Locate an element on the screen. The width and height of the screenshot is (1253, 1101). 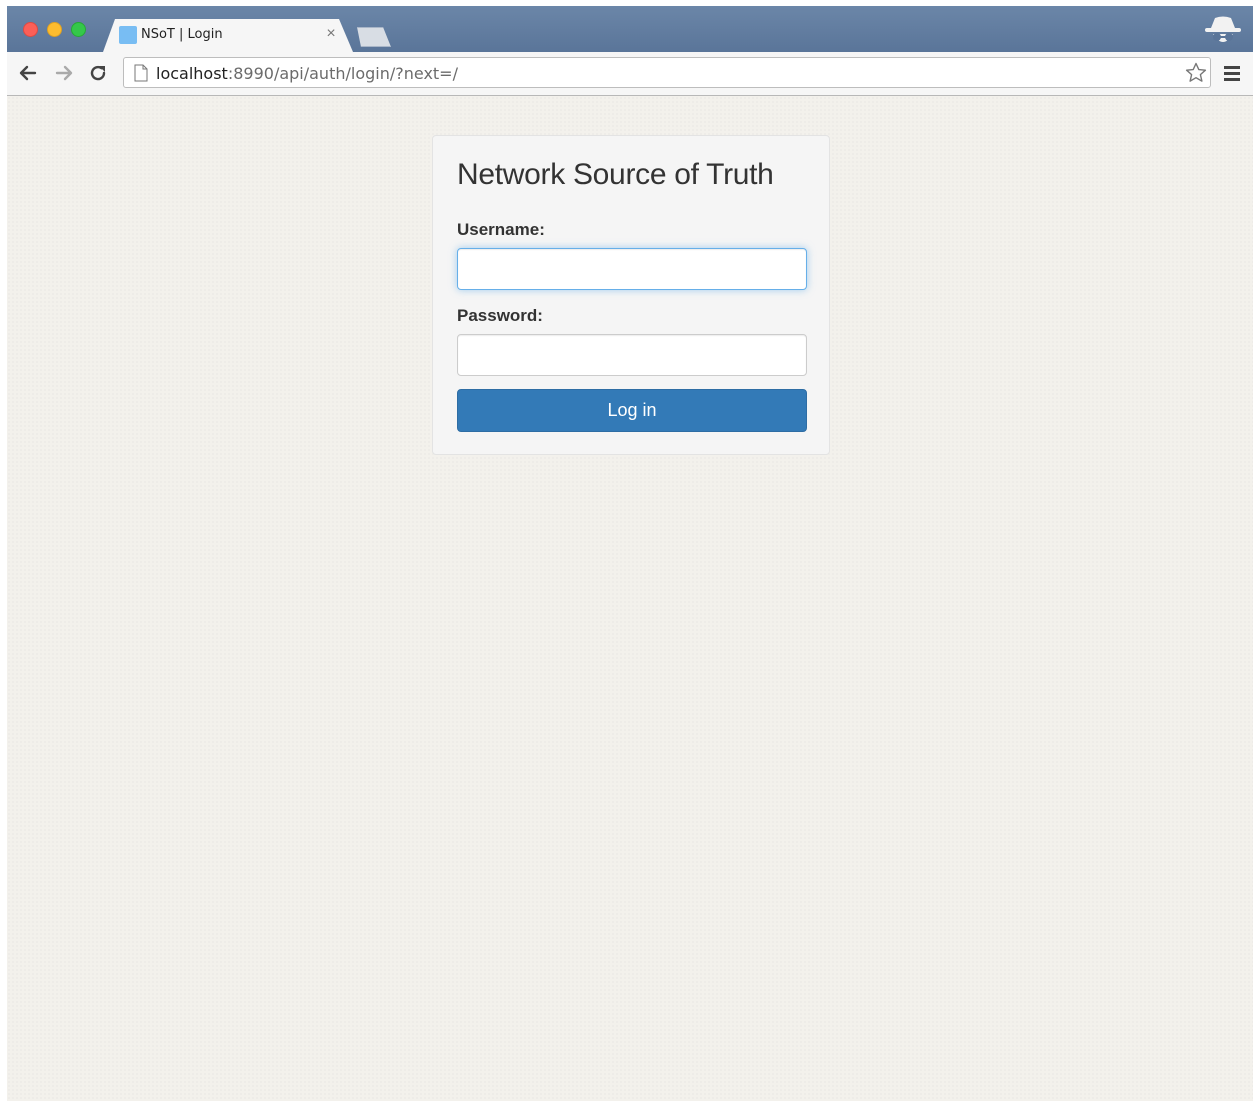
menu-icon is located at coordinates (1232, 73).